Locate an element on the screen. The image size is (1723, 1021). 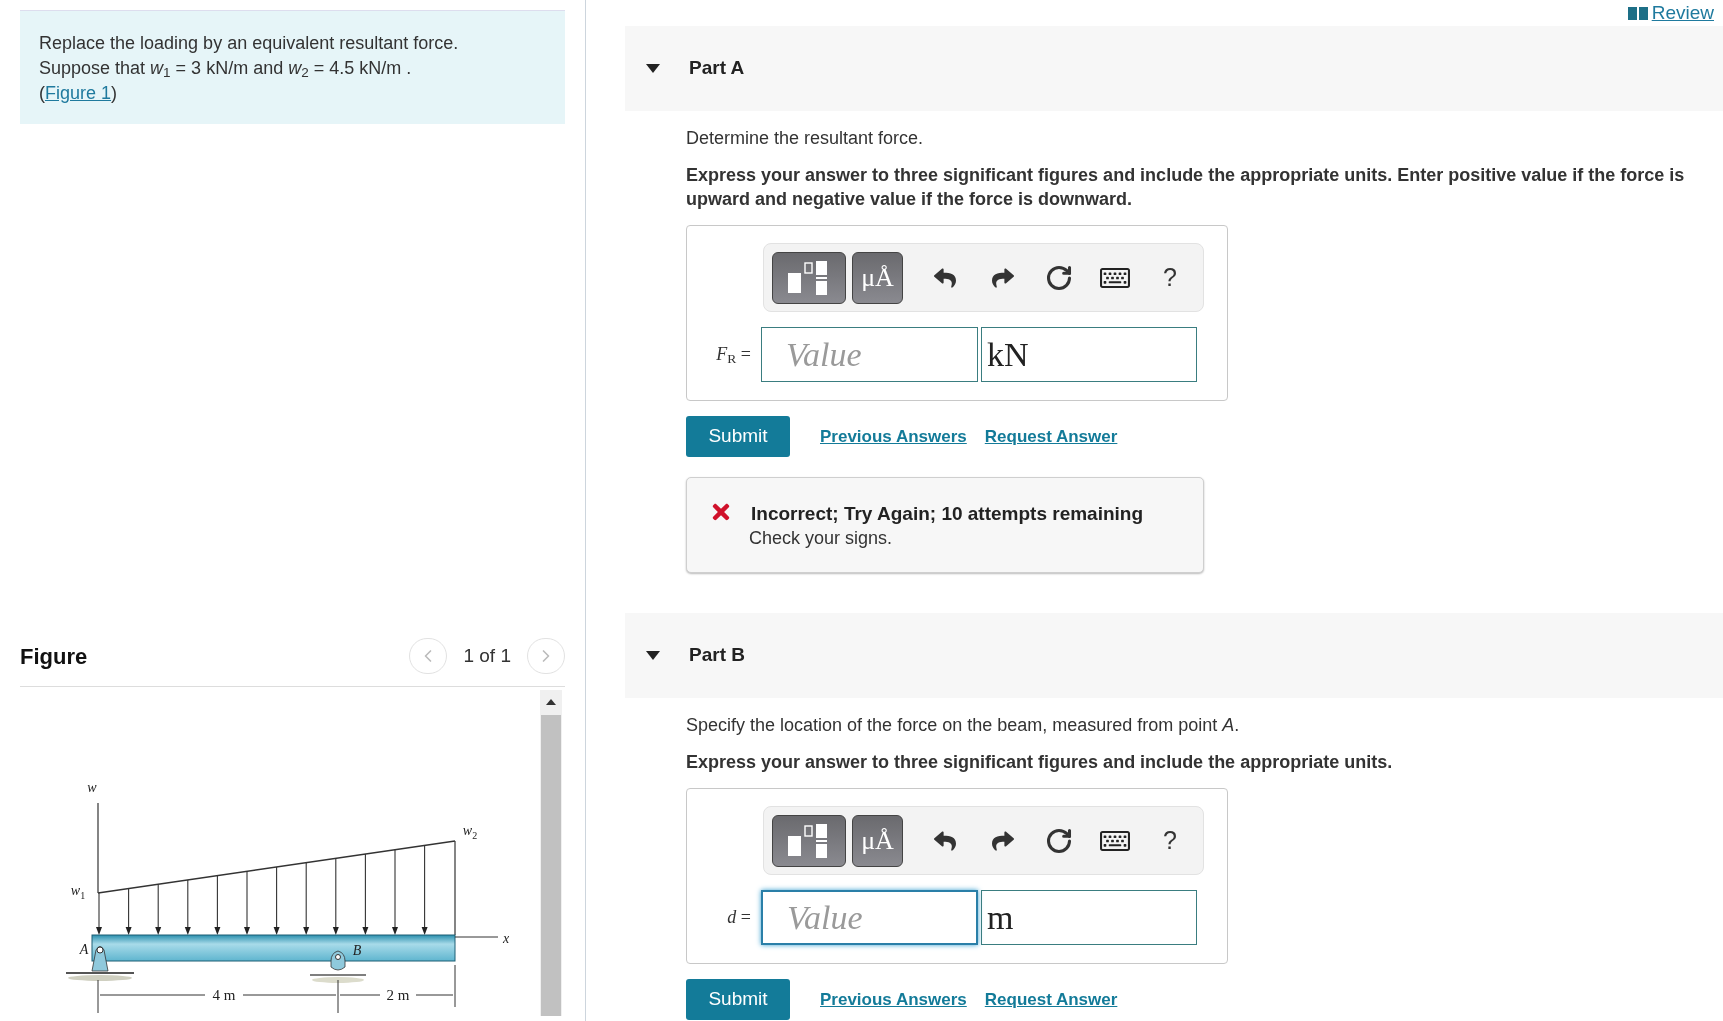
part-header: Part A is located at coordinates (1174, 68).